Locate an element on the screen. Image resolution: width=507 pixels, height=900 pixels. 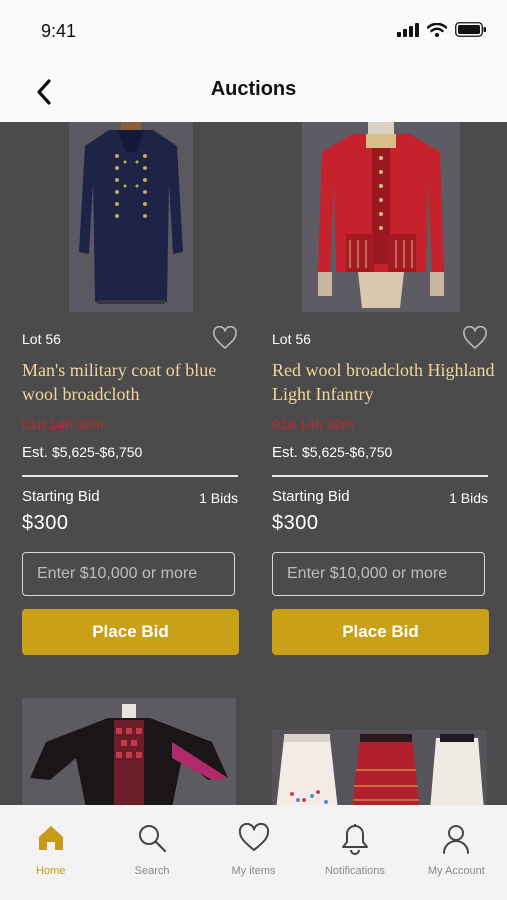
tab-my-items: My items is located at coordinates (253, 852).